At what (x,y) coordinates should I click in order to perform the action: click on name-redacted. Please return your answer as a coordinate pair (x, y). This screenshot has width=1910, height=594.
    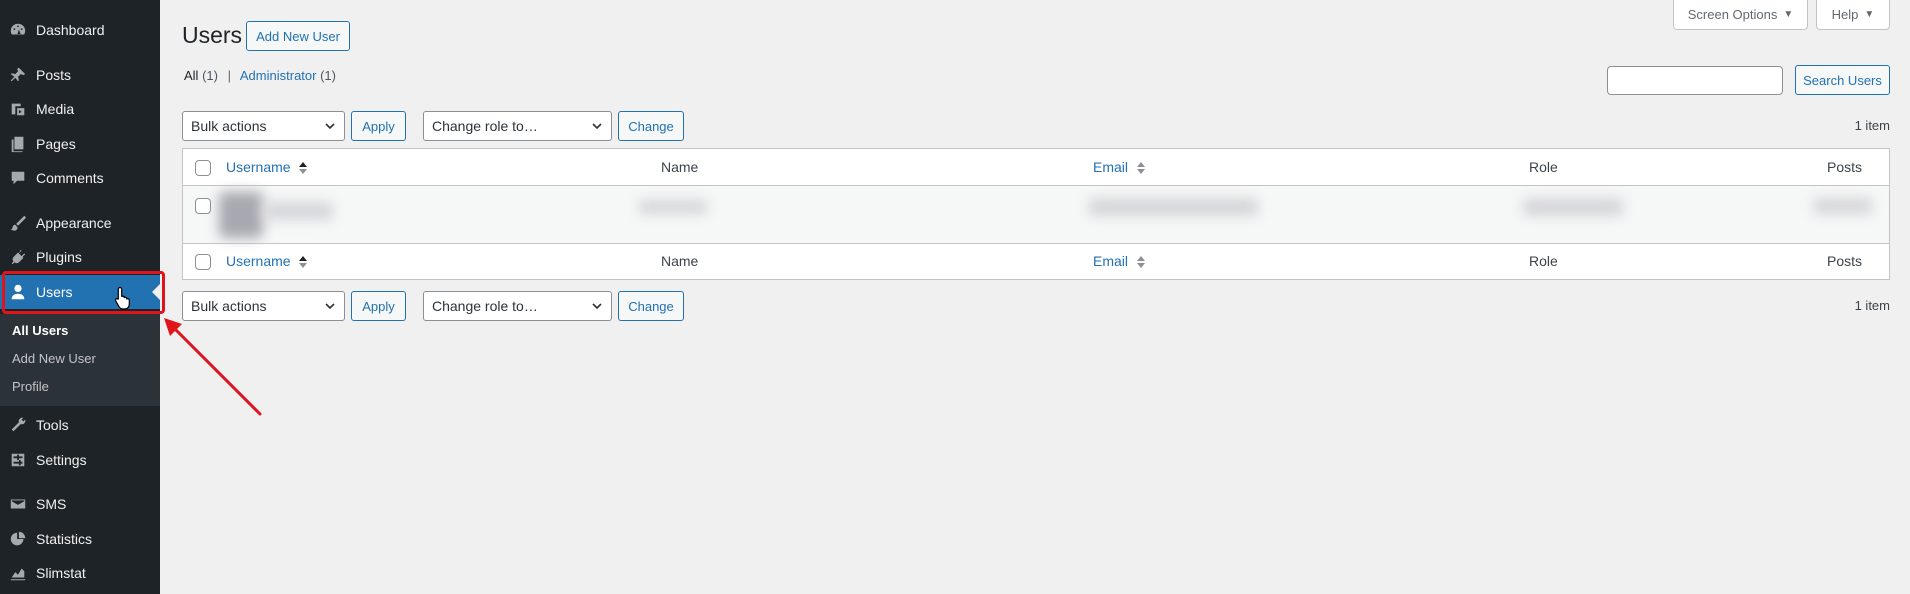
    Looking at the image, I should click on (673, 207).